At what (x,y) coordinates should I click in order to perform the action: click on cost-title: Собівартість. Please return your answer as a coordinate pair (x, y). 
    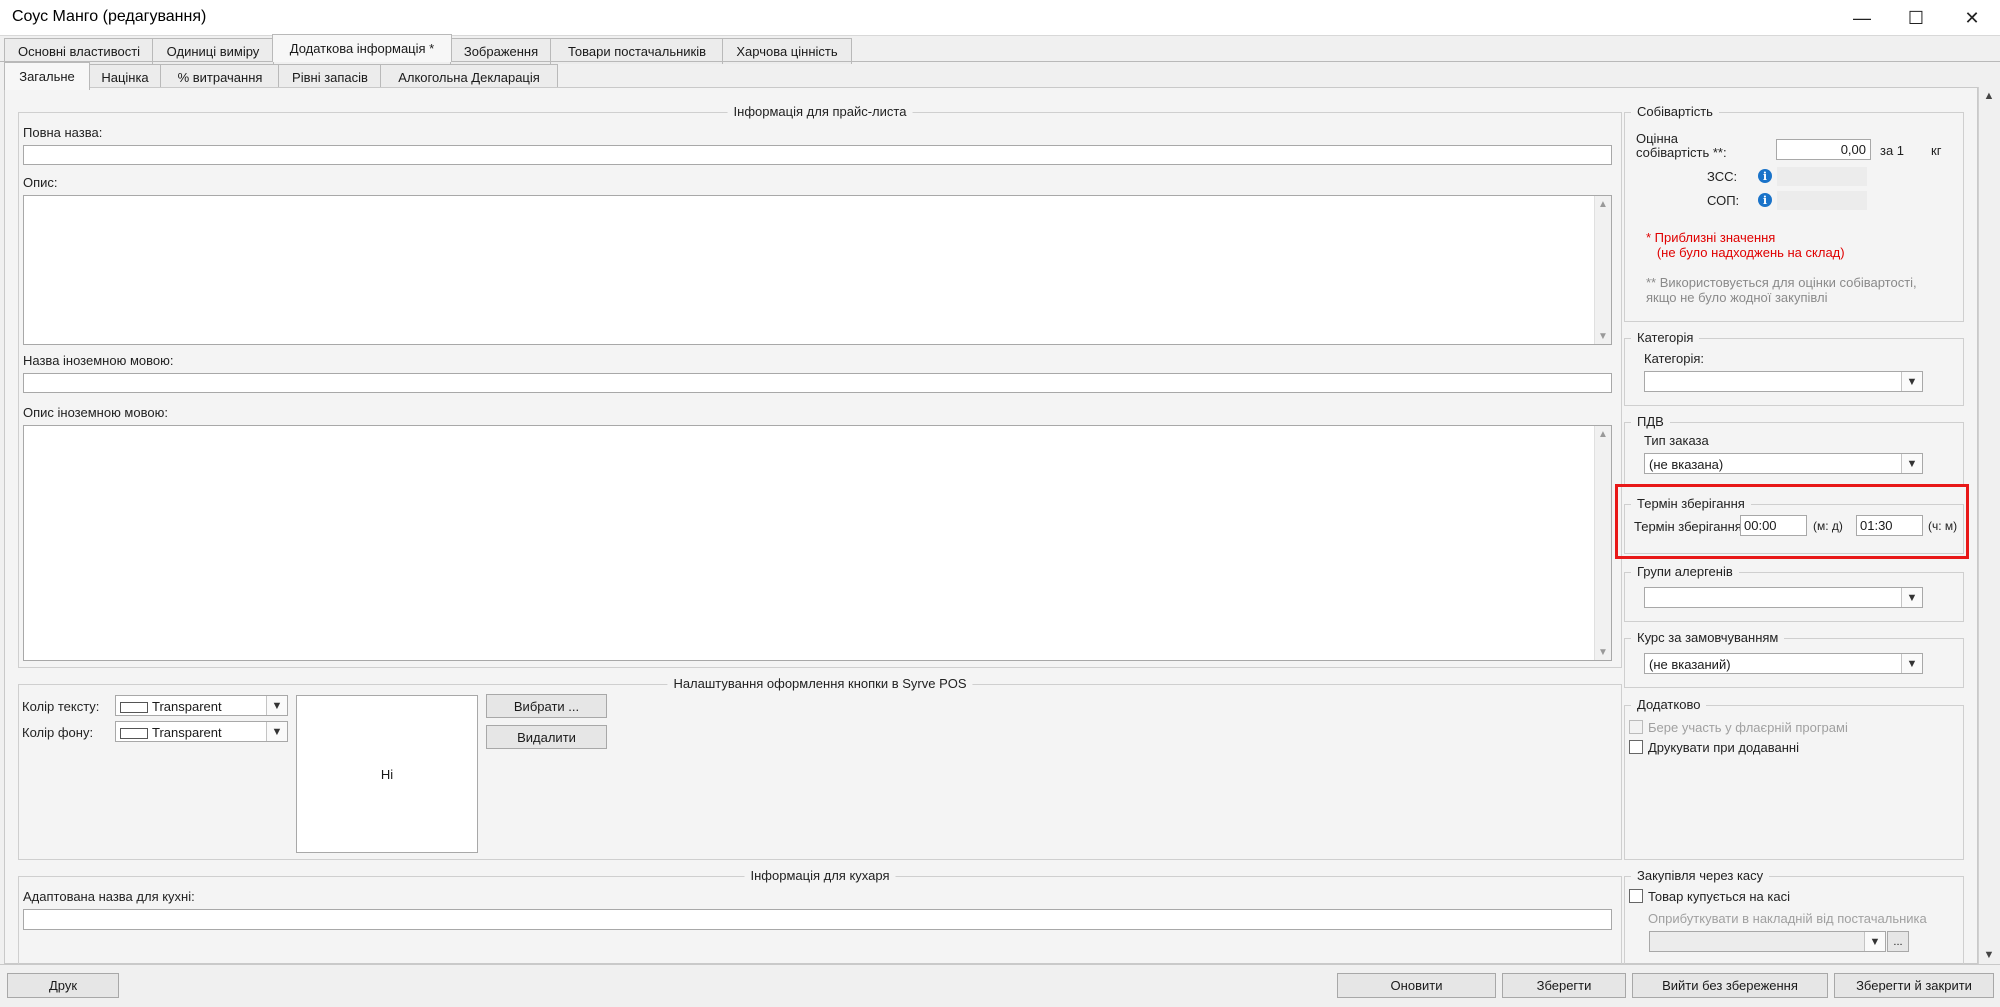
    Looking at the image, I should click on (1675, 111).